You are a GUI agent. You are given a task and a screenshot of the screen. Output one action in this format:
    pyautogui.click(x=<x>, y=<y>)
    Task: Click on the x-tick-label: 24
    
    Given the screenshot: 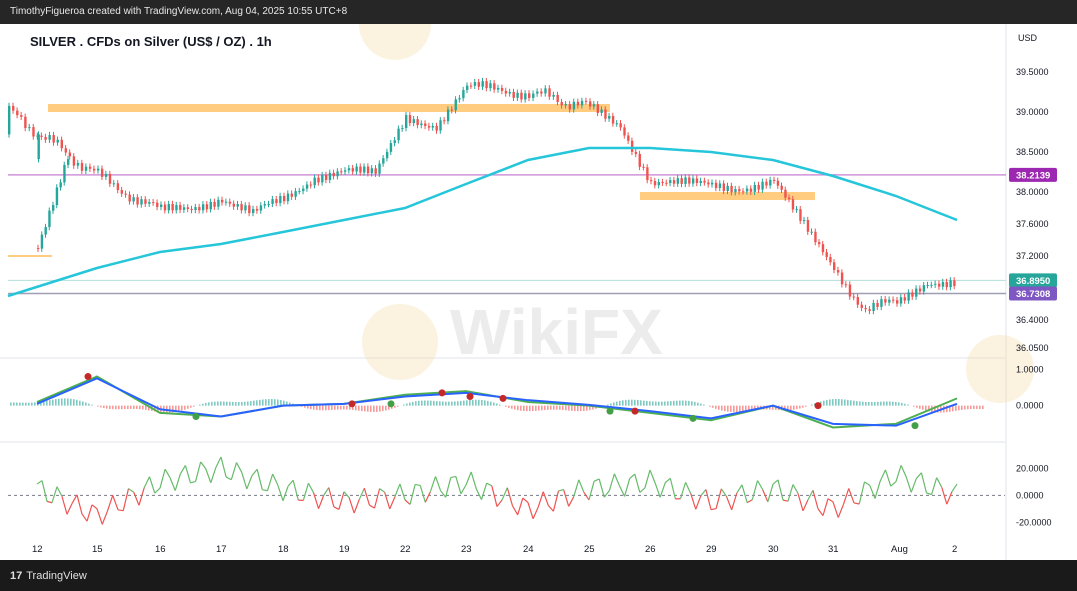 What is the action you would take?
    pyautogui.click(x=528, y=549)
    